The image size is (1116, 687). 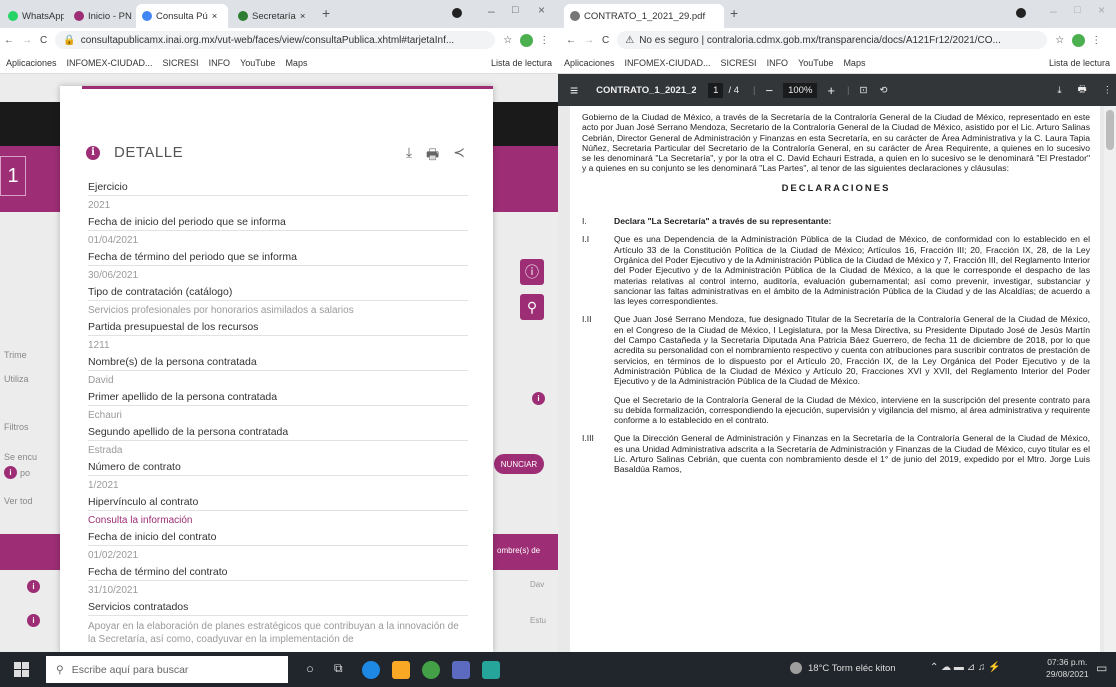 I want to click on task-view-icon: ⧉, so click(x=338, y=668).